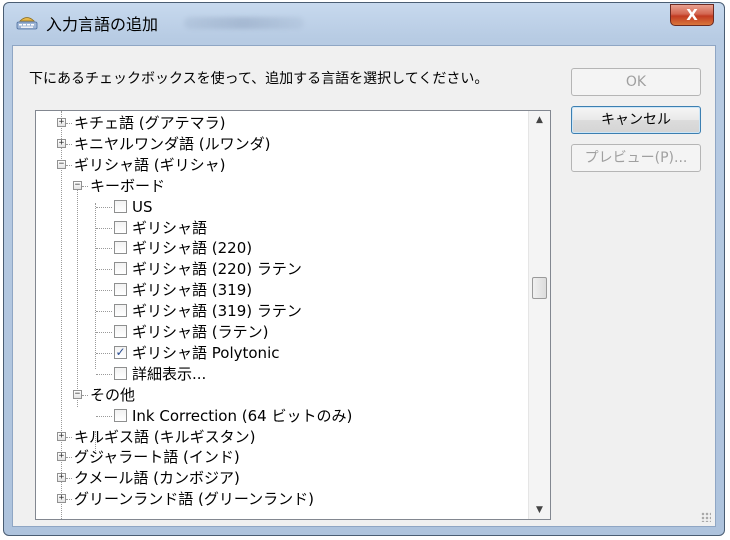  I want to click on ok-button: OK, so click(636, 82).